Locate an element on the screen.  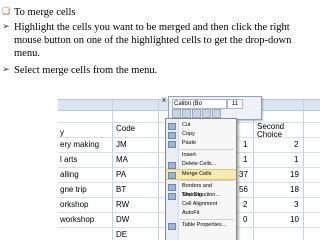
bullet-text: Select merge cells from the menu. is located at coordinates (86, 70).